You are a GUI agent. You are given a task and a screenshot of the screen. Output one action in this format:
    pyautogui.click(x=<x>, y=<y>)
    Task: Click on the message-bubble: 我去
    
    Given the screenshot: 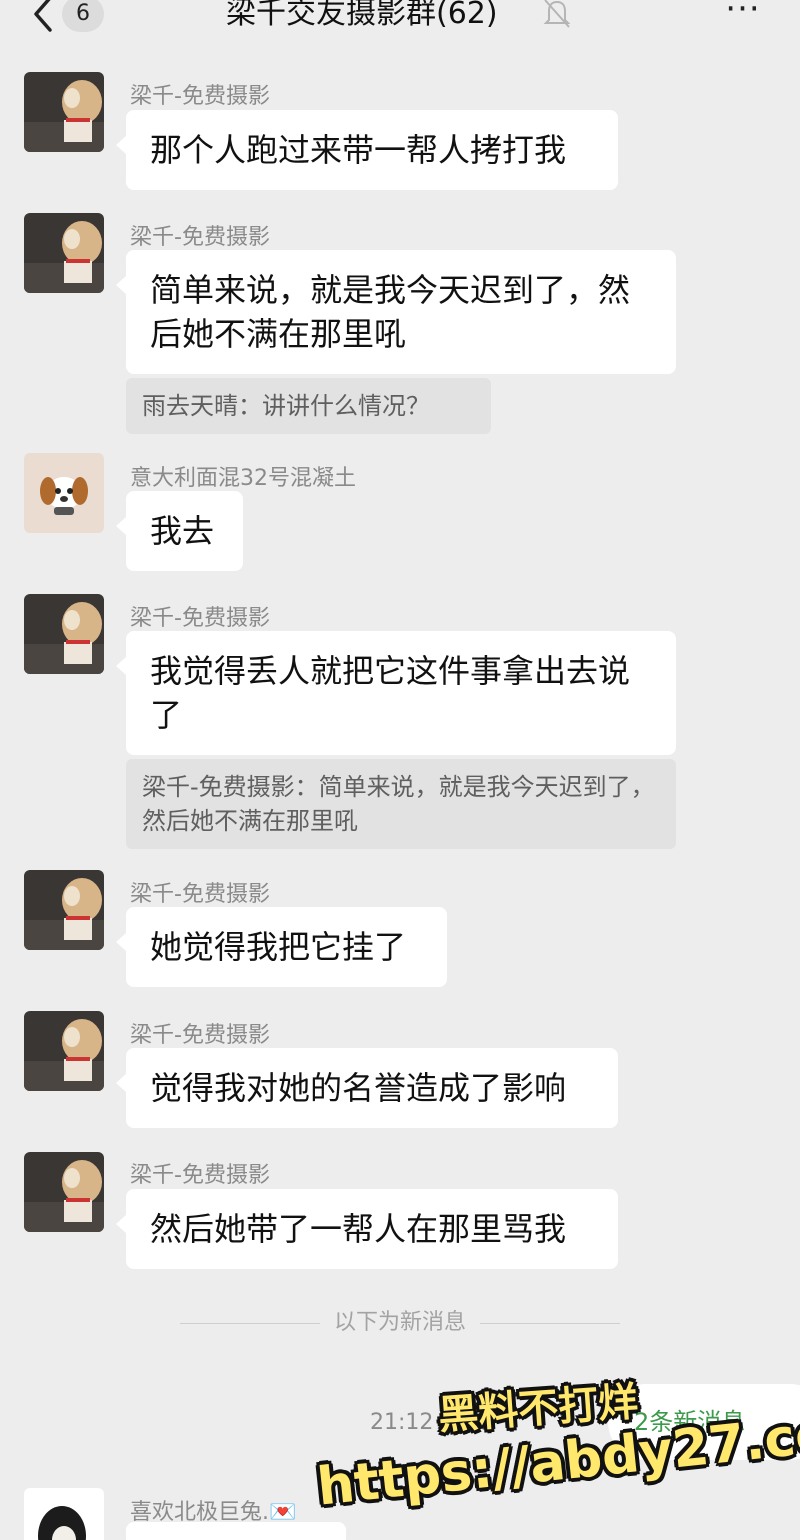 What is the action you would take?
    pyautogui.click(x=179, y=531)
    